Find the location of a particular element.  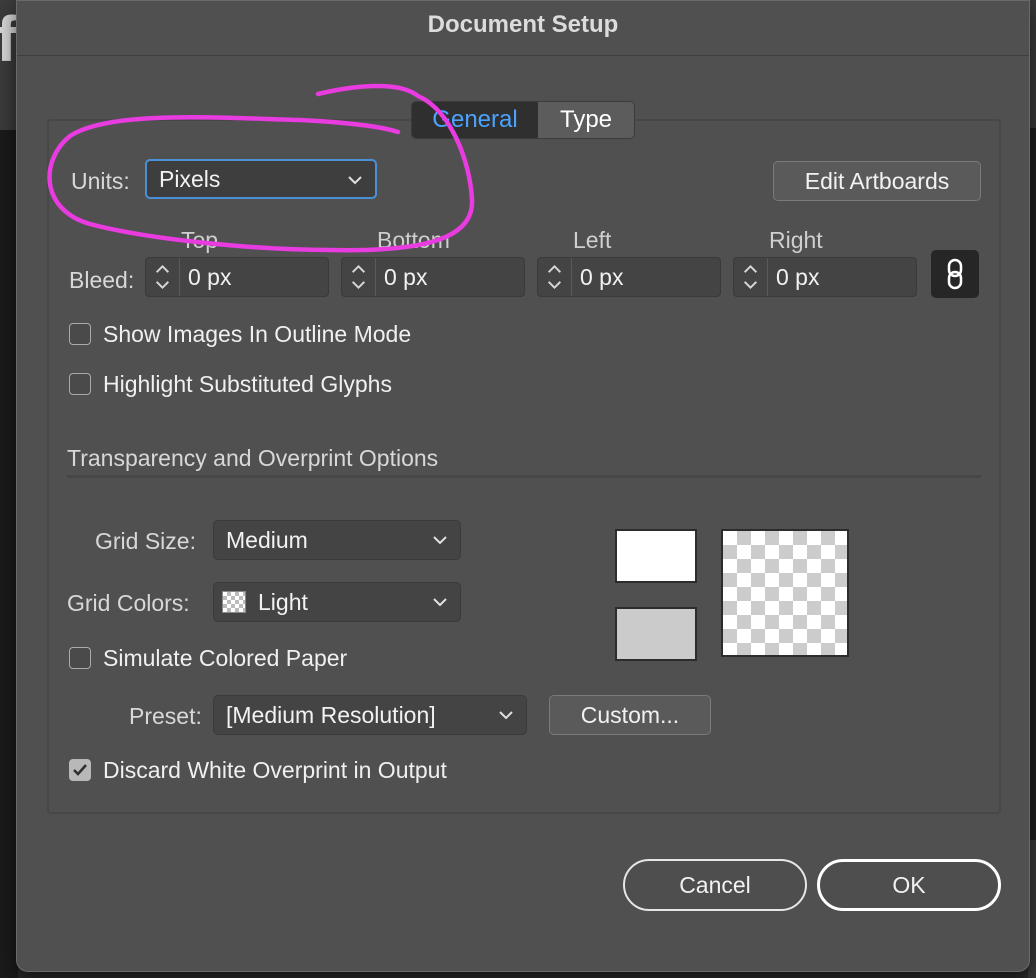

cancel-button: Cancel is located at coordinates (715, 885).